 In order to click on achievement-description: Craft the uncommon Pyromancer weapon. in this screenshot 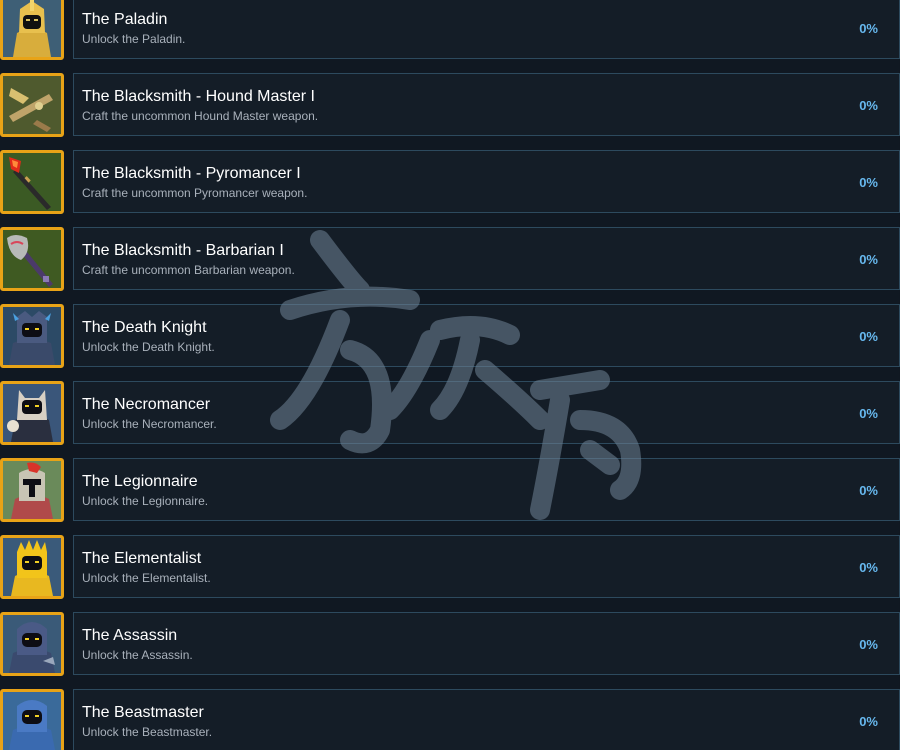, I will do `click(195, 193)`.